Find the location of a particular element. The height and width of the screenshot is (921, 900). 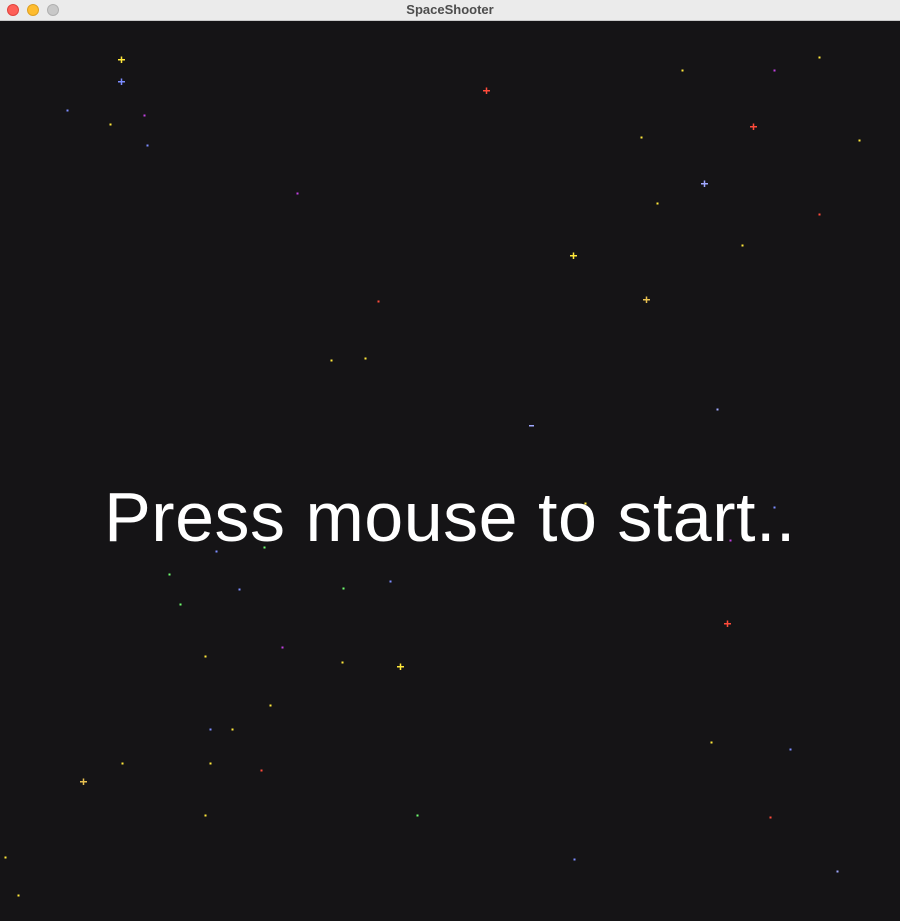

window-title: SpaceShooter is located at coordinates (450, 9).